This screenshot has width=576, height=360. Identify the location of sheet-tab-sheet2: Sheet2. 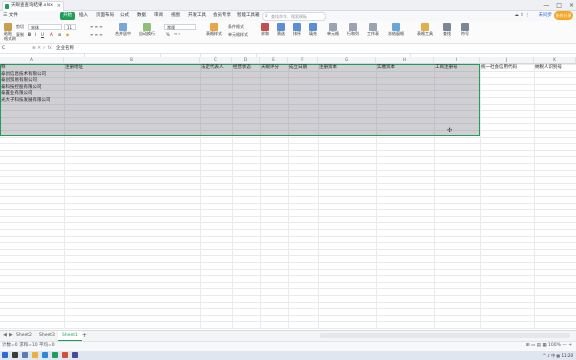
(24, 335).